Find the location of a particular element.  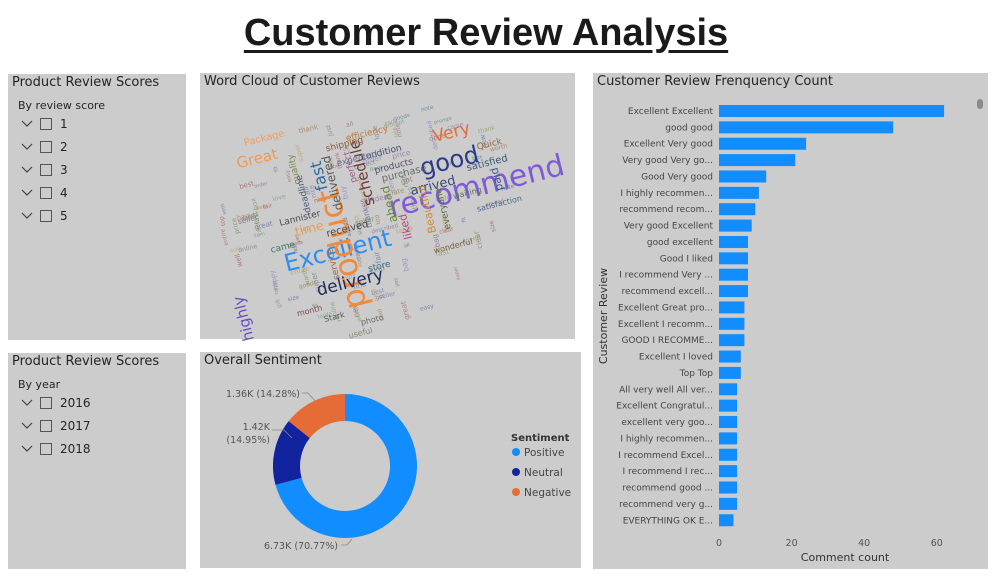

scrollbar-thumb is located at coordinates (980, 104).